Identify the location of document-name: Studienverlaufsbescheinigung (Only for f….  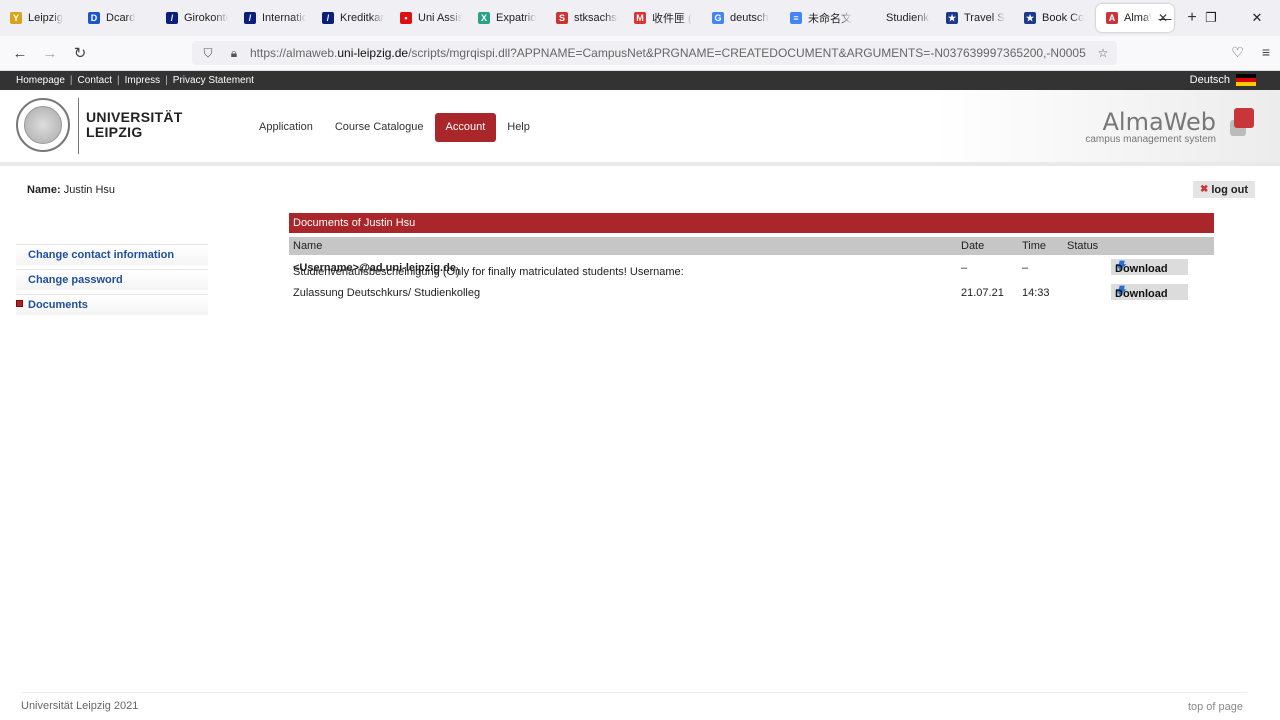
(488, 270).